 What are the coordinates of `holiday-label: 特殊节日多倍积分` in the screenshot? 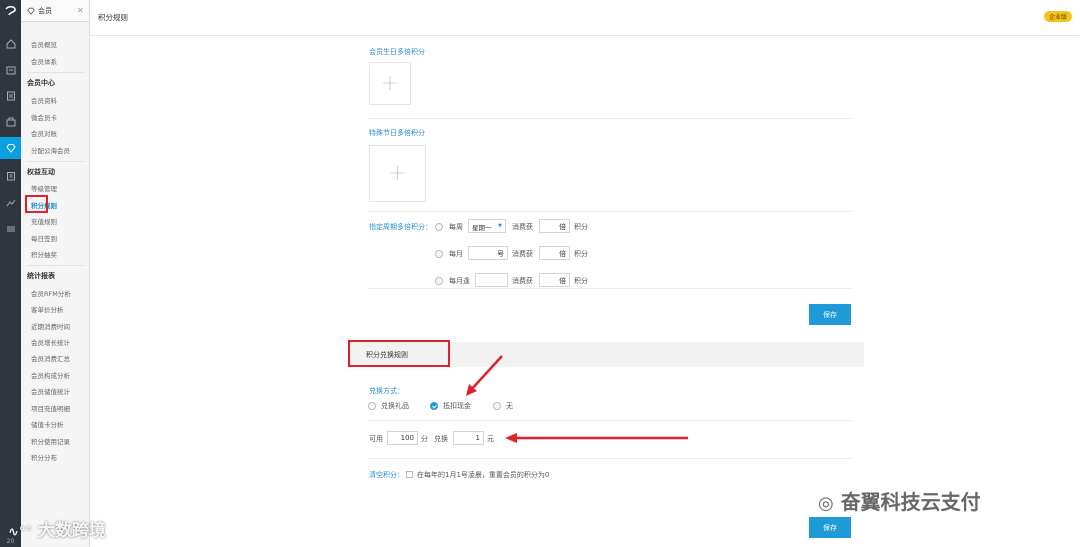 It's located at (397, 133).